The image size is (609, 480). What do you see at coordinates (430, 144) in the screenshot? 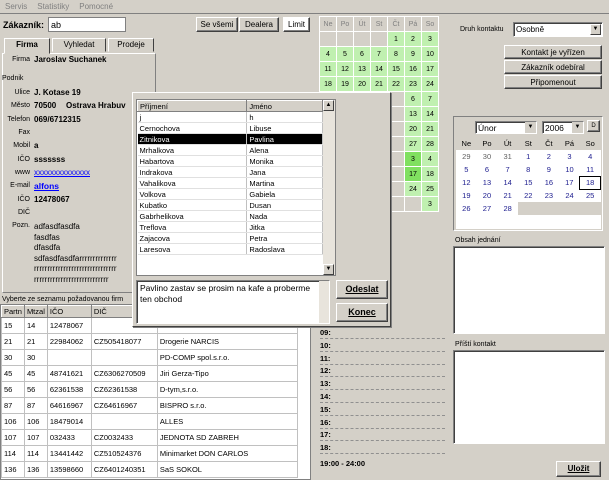
I see `day-cell: 28` at bounding box center [430, 144].